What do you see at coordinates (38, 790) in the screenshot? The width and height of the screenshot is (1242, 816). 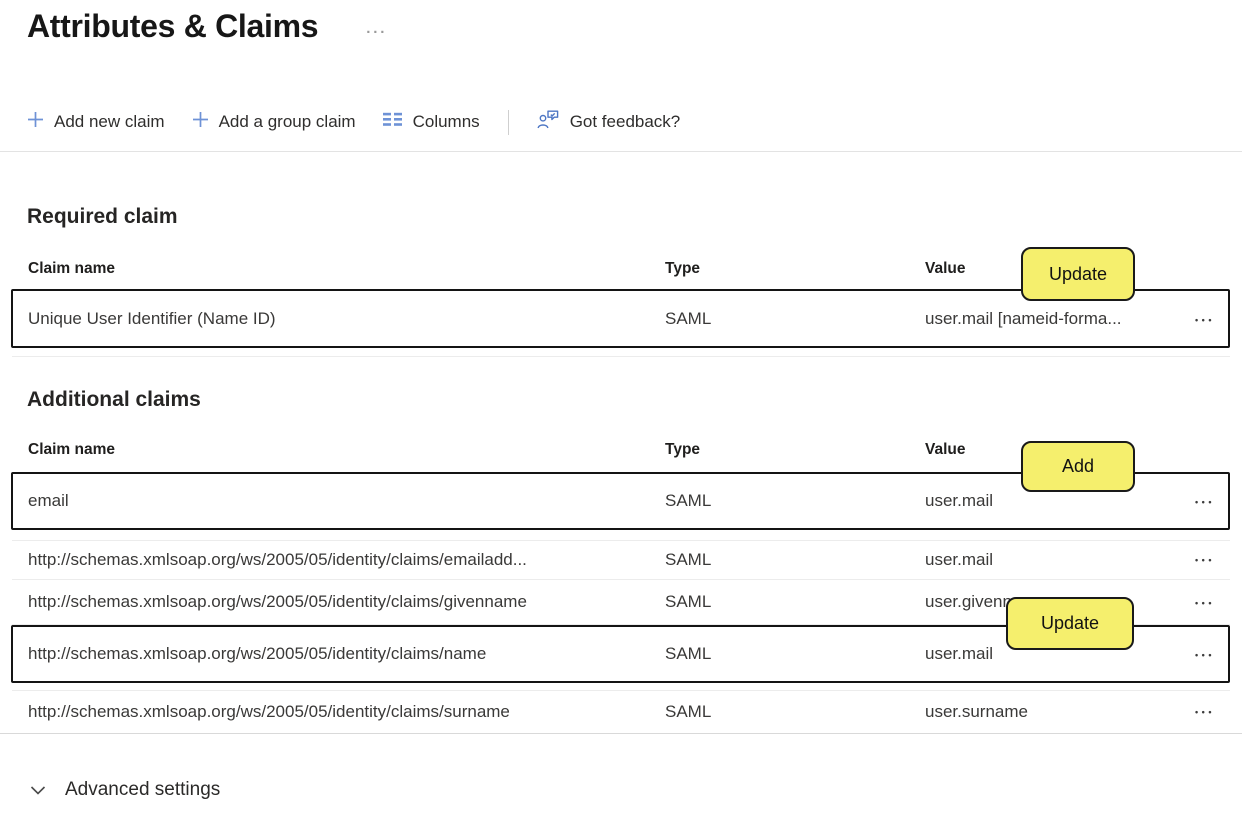 I see `chevron-down-icon` at bounding box center [38, 790].